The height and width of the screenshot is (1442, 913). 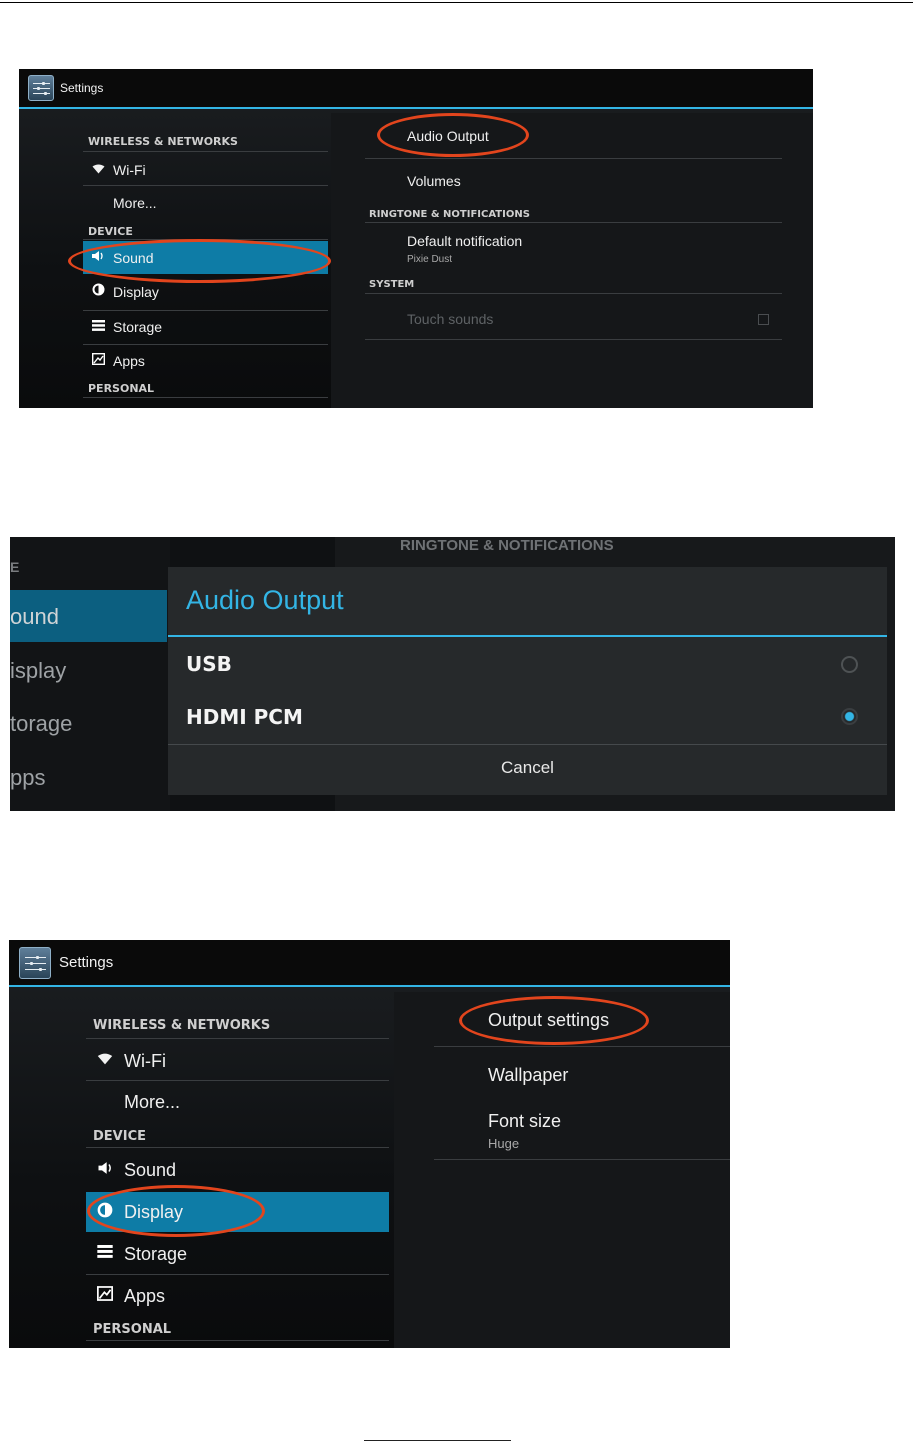 I want to click on radio-hdmi-pcm-checked, so click(x=849, y=716).